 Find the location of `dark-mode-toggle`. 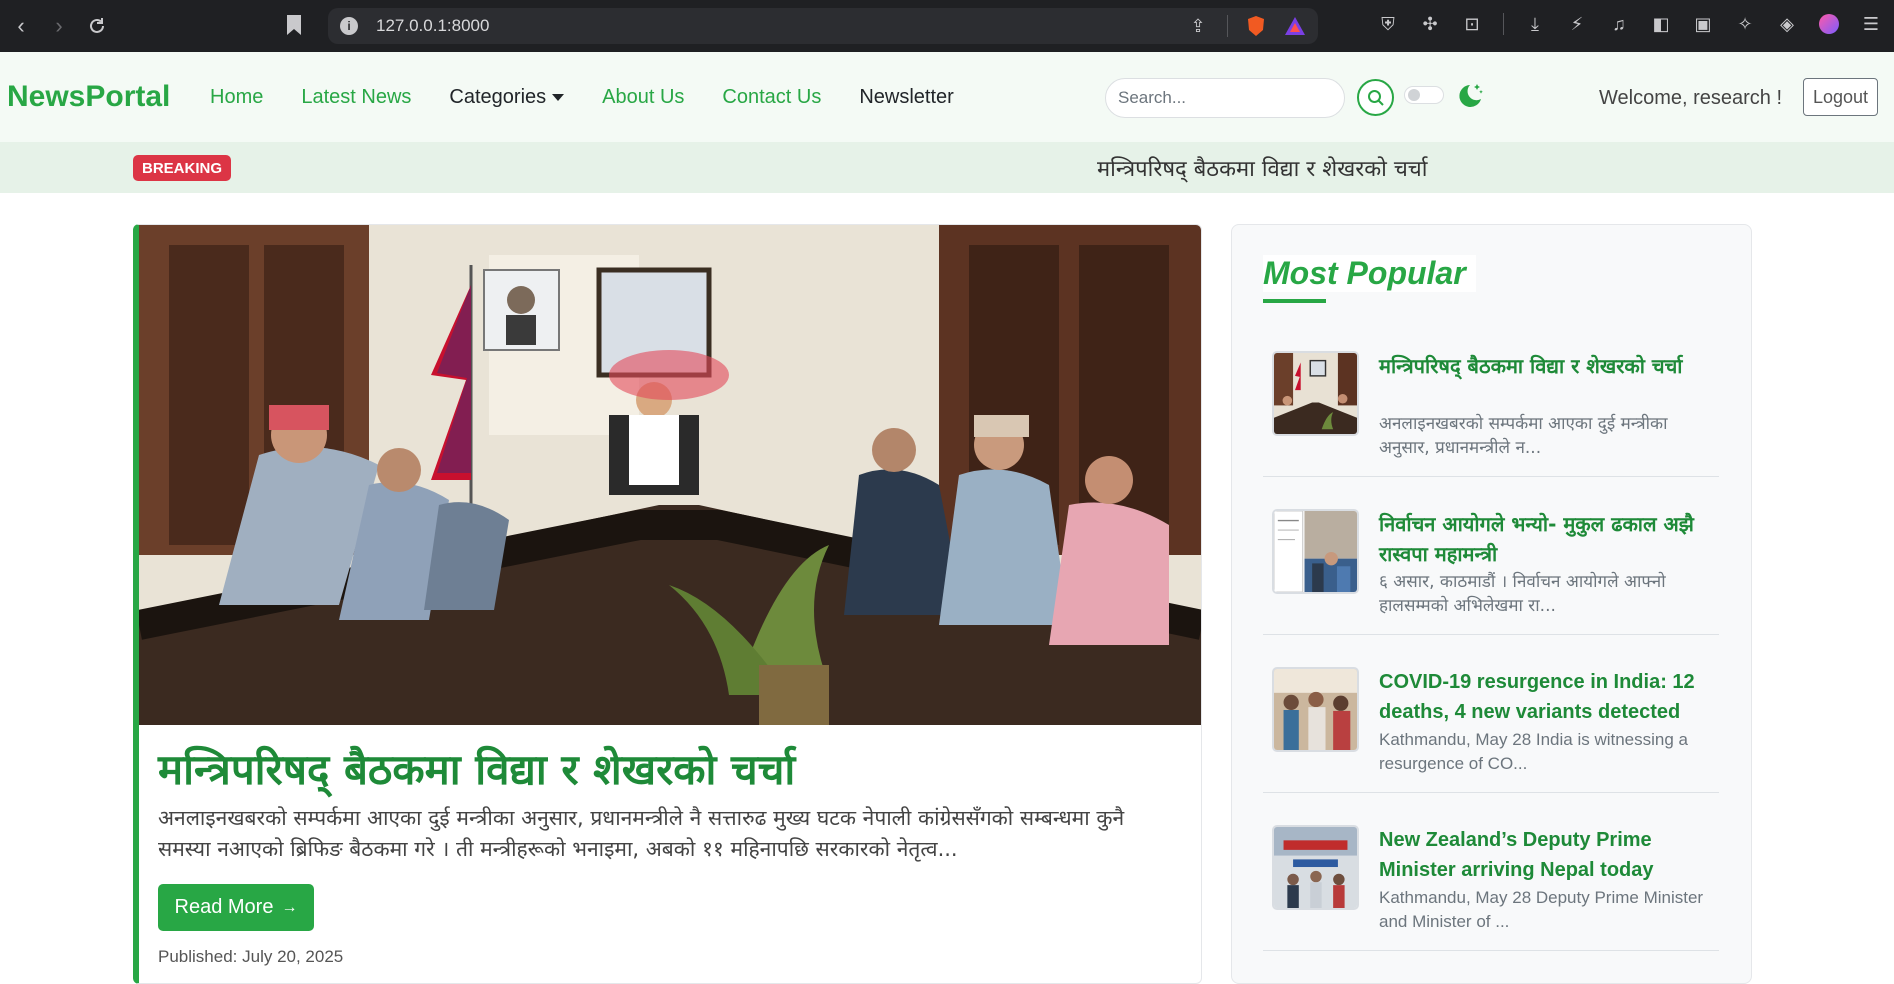

dark-mode-toggle is located at coordinates (1424, 95).